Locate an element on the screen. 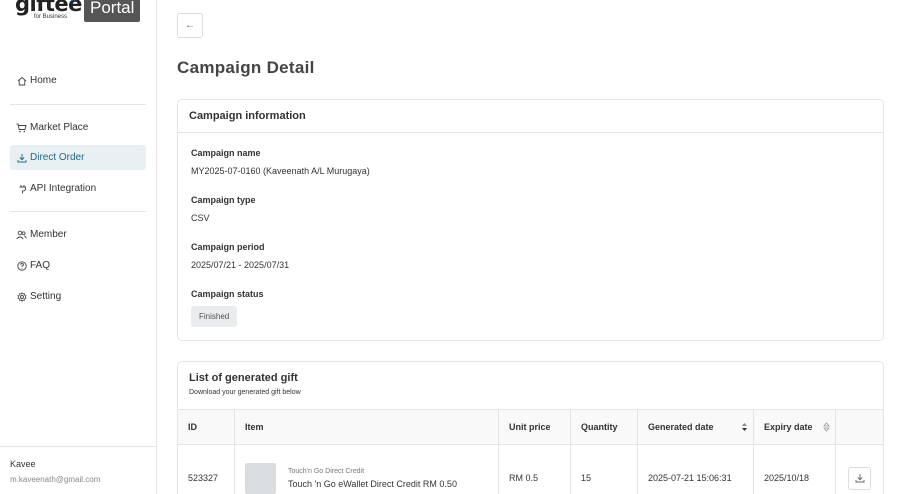 The image size is (904, 494). sidebar-item-api-integration: API Integration is located at coordinates (78, 188).